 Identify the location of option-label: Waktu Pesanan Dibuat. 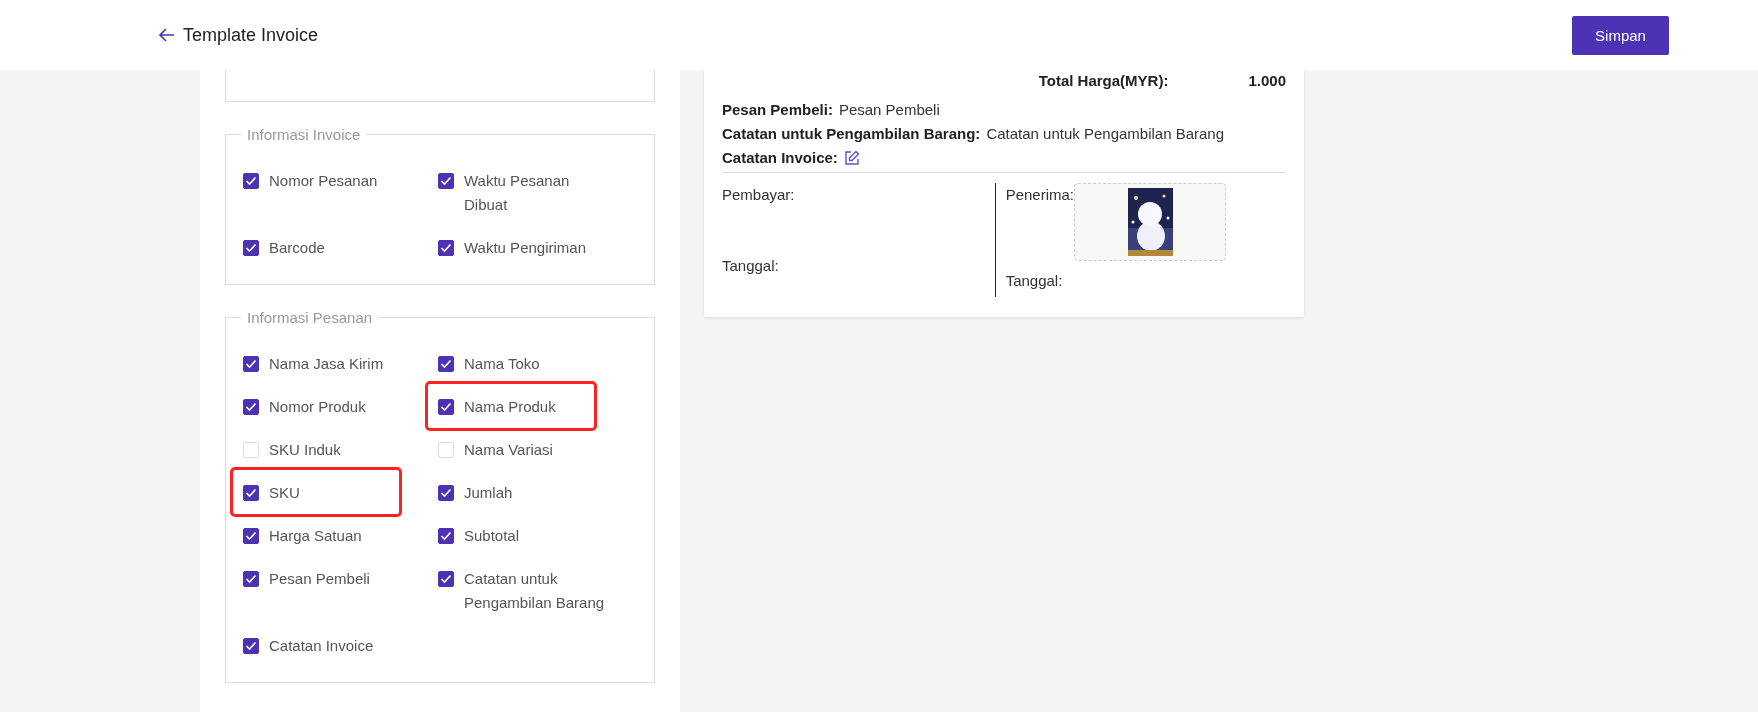
(517, 193).